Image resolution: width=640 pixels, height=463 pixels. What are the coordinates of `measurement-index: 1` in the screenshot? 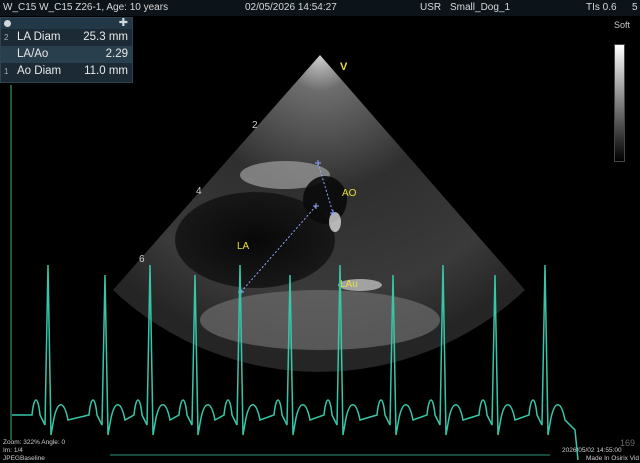 It's located at (6, 71).